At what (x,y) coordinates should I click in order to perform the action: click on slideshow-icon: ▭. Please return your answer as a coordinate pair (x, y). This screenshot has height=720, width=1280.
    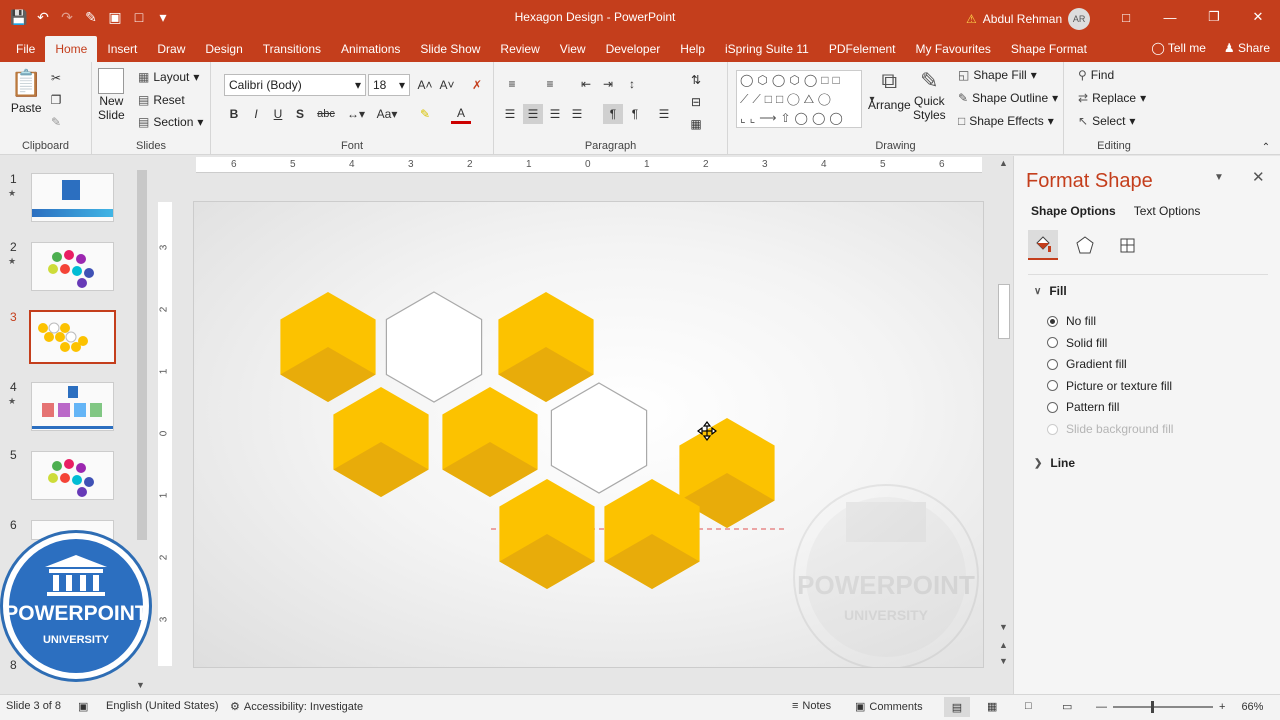
    Looking at the image, I should click on (1067, 706).